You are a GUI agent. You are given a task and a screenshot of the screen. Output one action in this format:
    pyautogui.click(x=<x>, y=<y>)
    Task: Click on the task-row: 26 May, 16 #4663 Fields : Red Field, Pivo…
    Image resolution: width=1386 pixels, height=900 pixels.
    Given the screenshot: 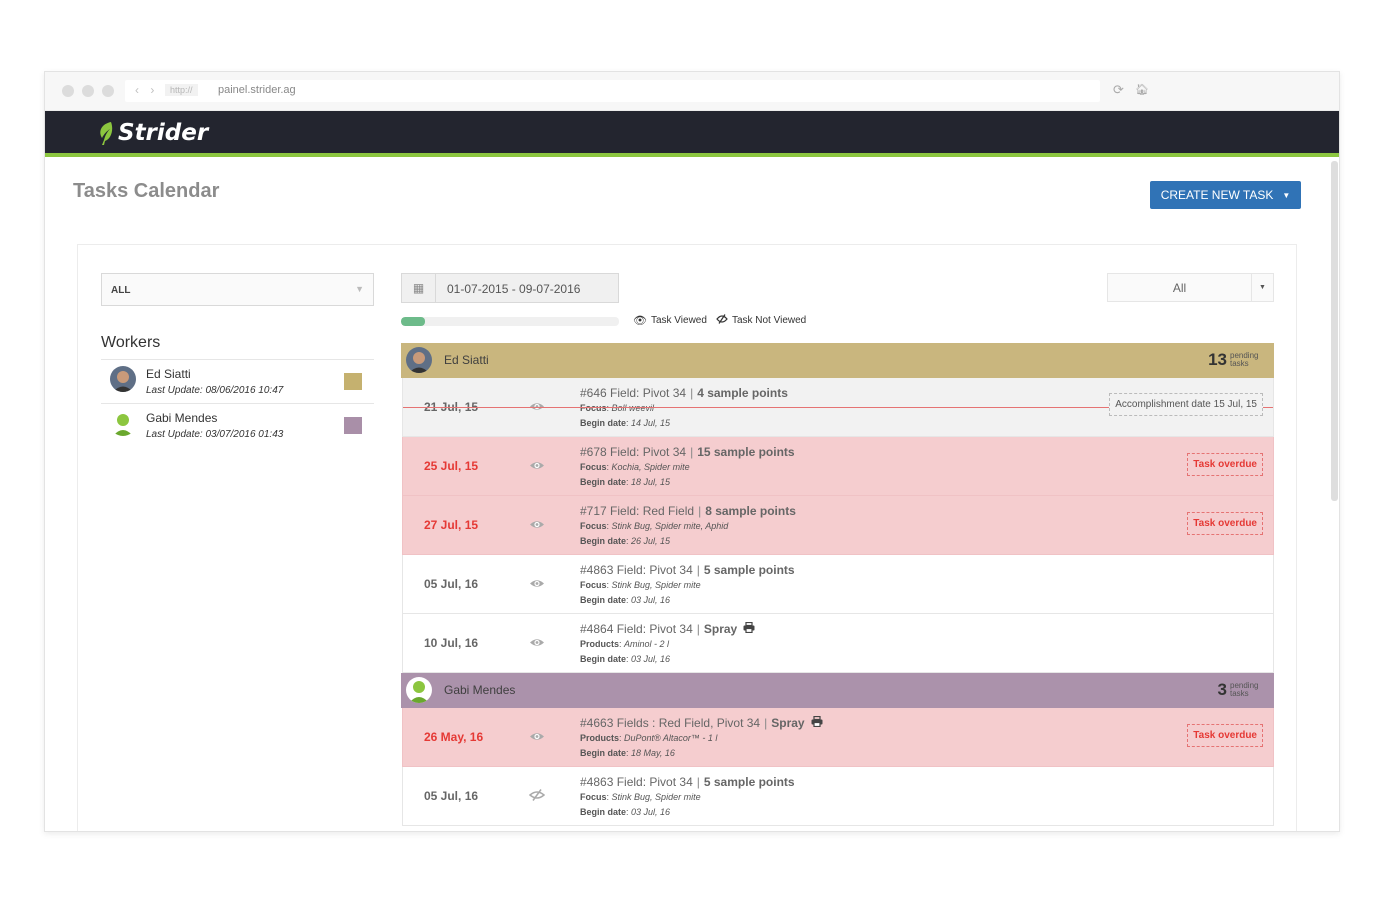 What is the action you would take?
    pyautogui.click(x=838, y=737)
    